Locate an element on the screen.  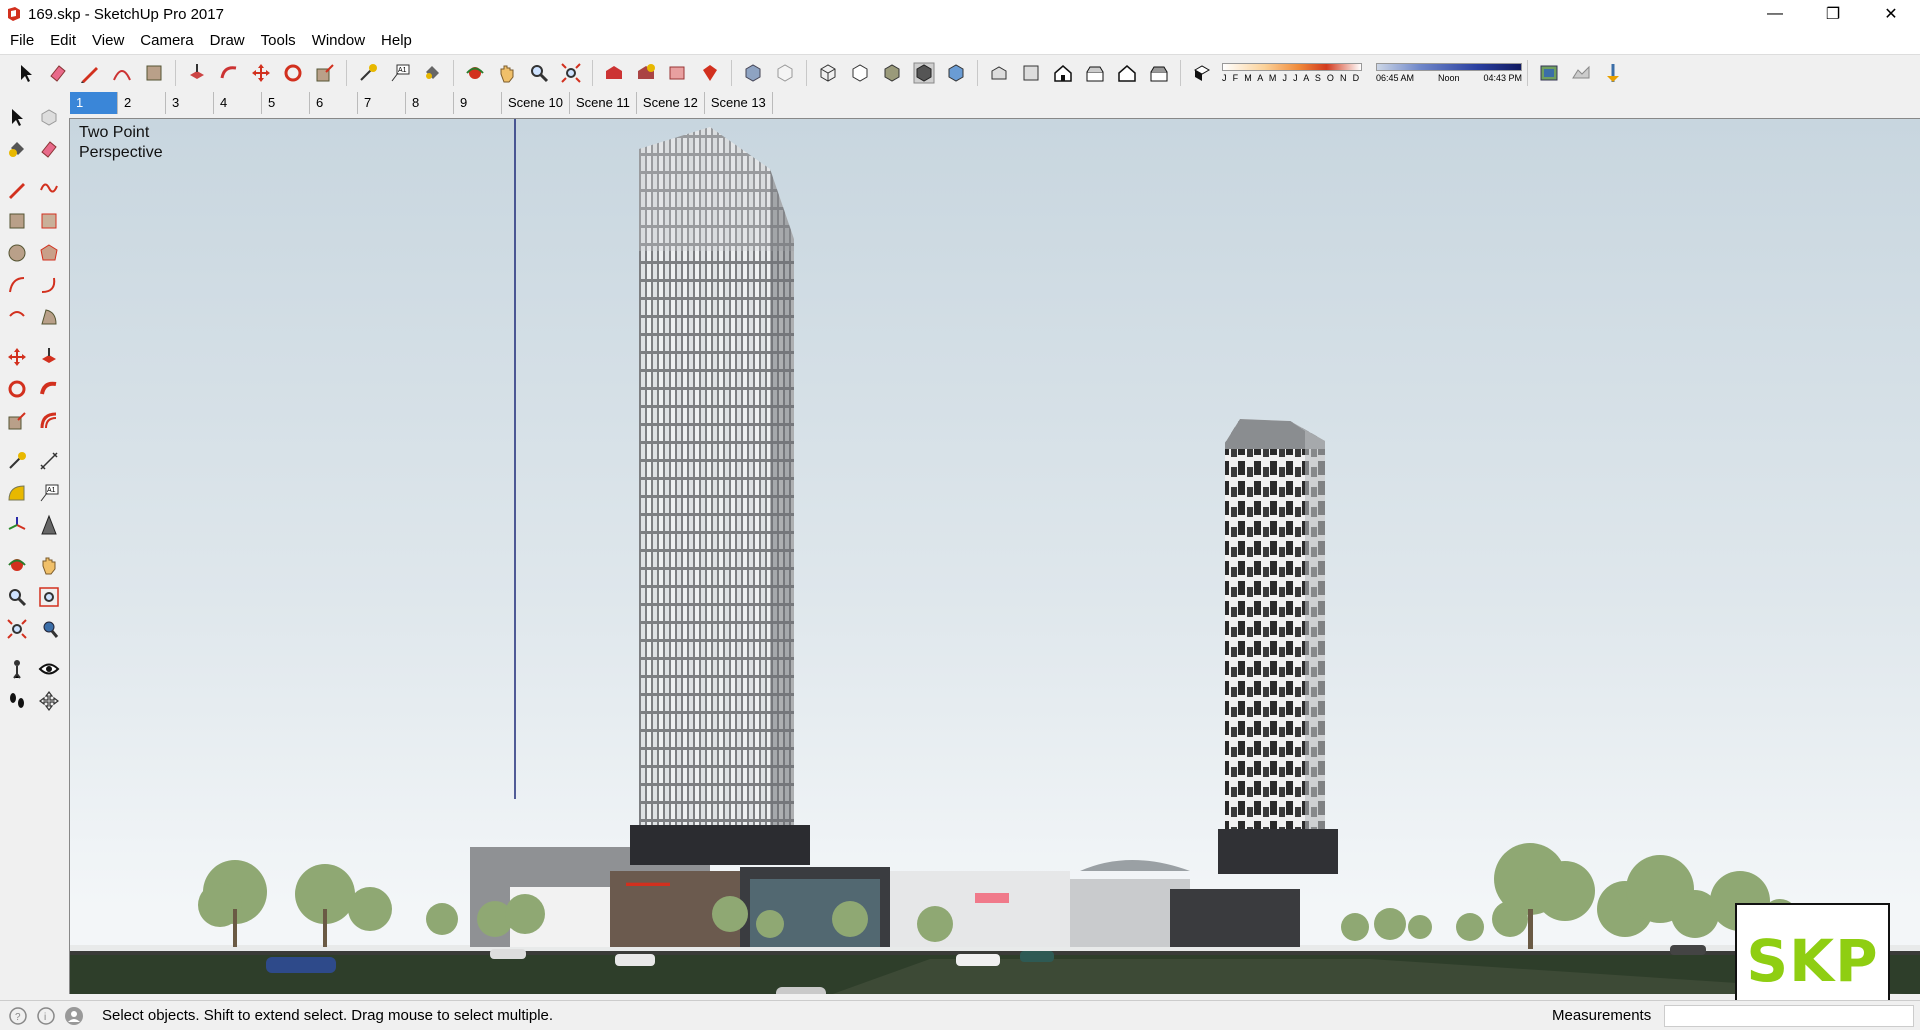
move-tool is located at coordinates (17, 357).